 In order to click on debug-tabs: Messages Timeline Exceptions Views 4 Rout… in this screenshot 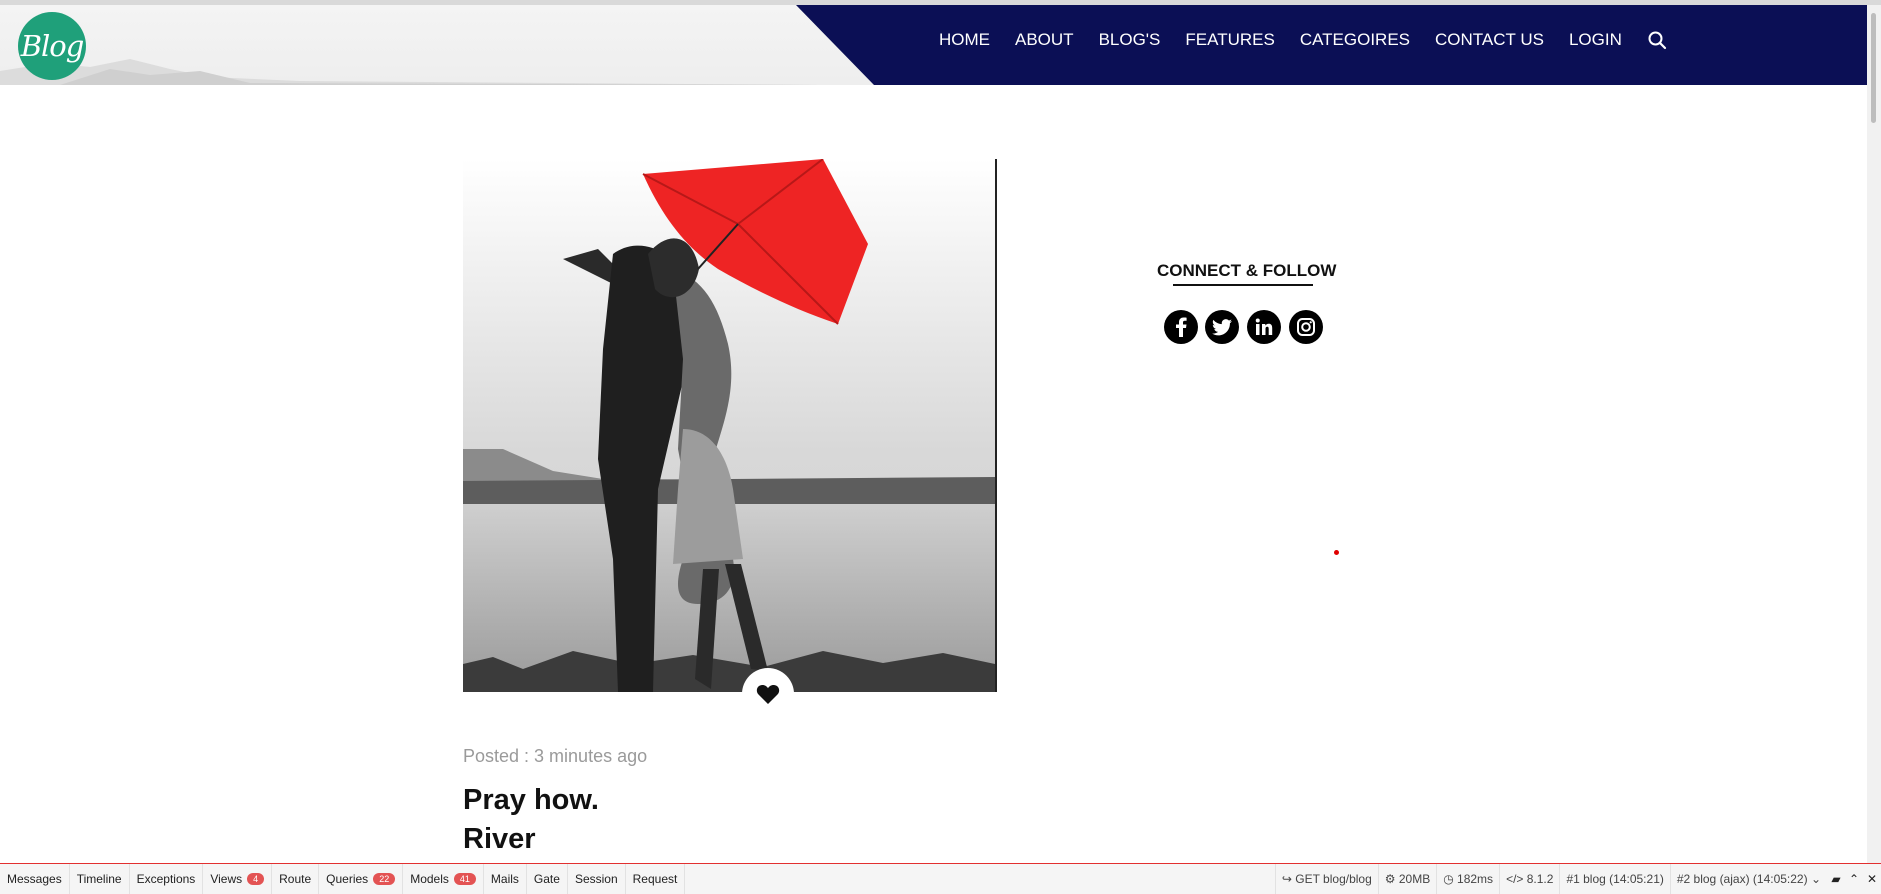, I will do `click(343, 879)`.